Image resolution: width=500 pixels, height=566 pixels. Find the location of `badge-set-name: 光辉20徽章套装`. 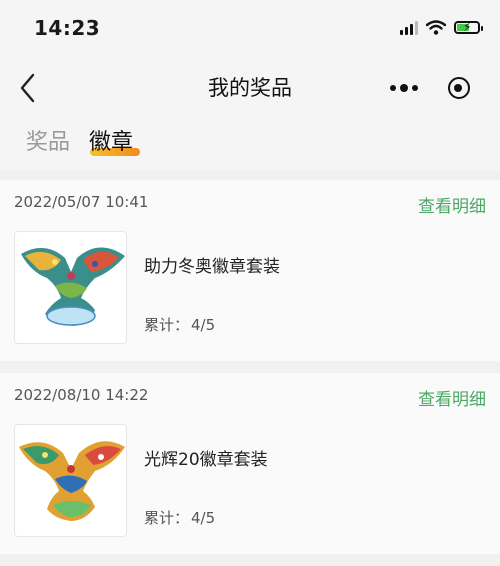

badge-set-name: 光辉20徽章套装 is located at coordinates (206, 460).